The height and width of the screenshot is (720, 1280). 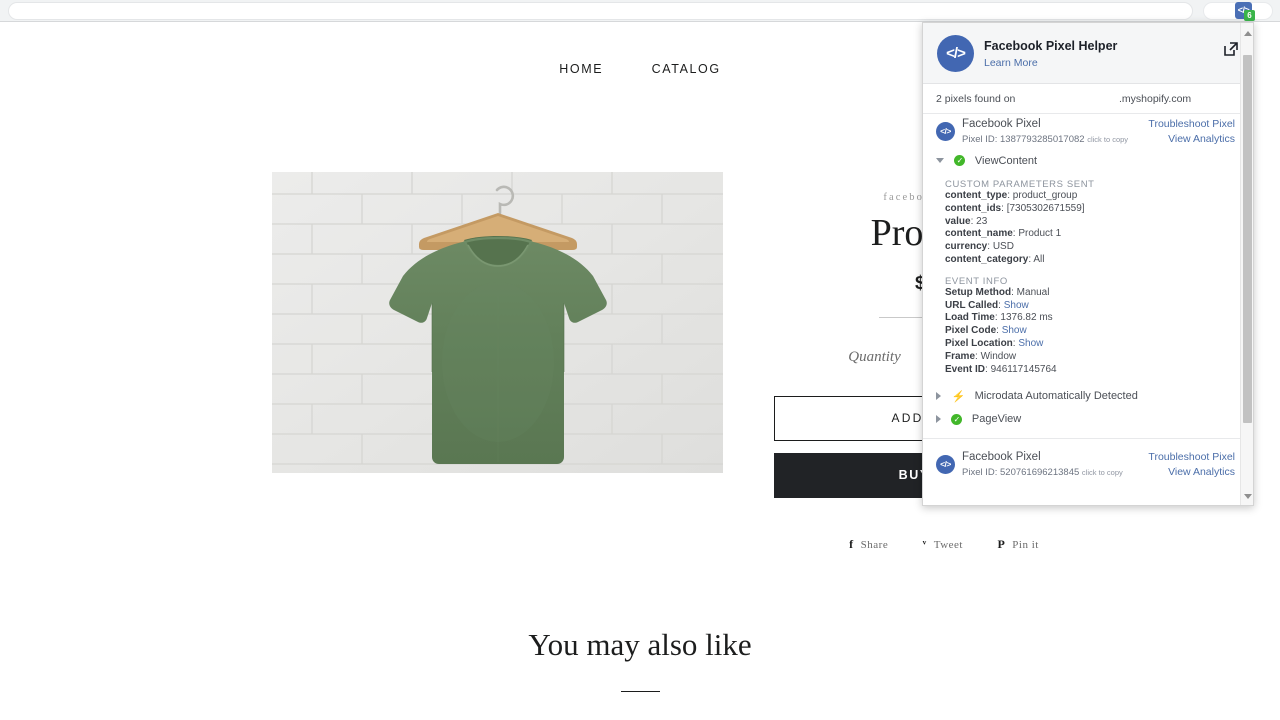 What do you see at coordinates (948, 545) in the screenshot?
I see `share-twitter-label: Tweet` at bounding box center [948, 545].